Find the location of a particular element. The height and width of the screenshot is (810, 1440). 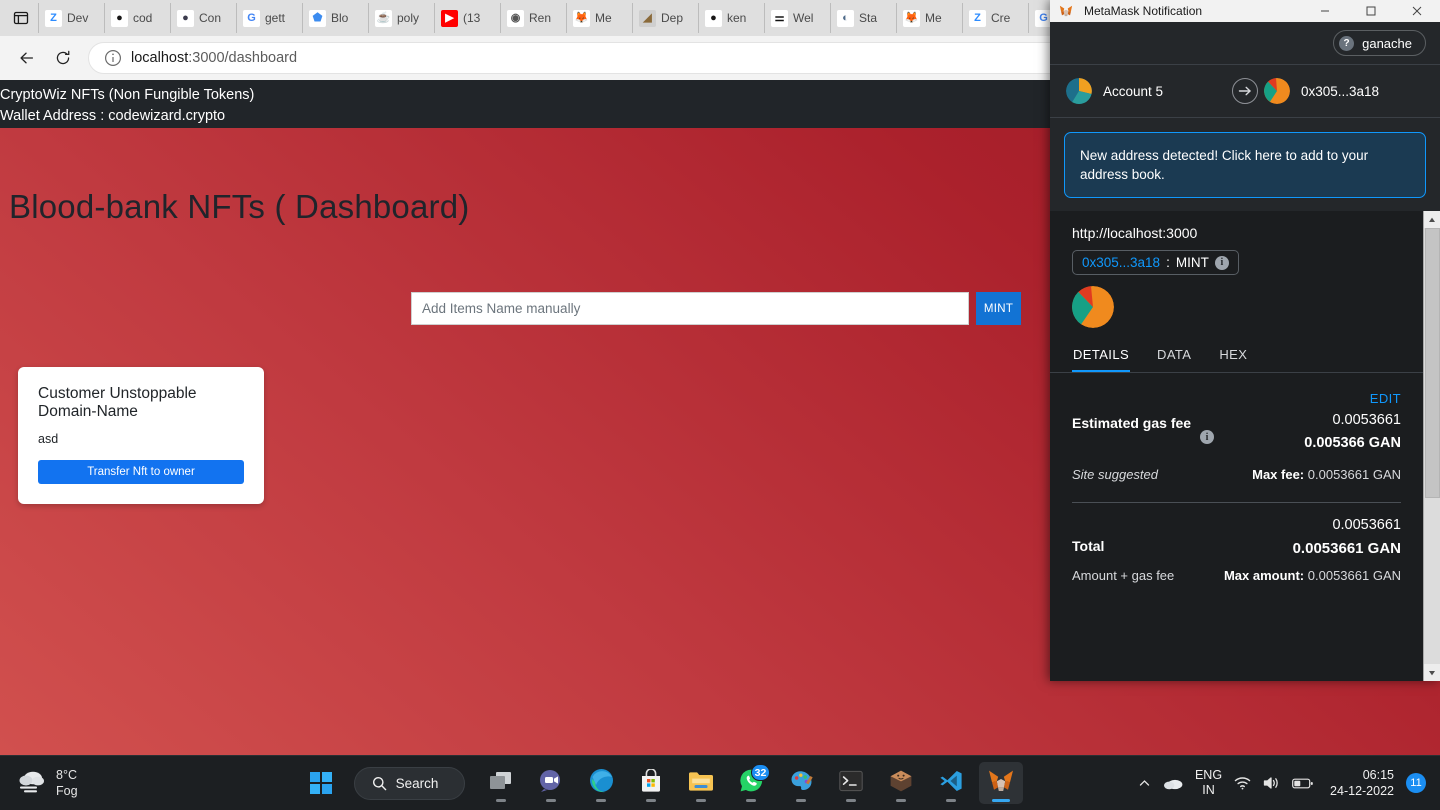

taskbar-app-microsoft-store is located at coordinates (651, 783).